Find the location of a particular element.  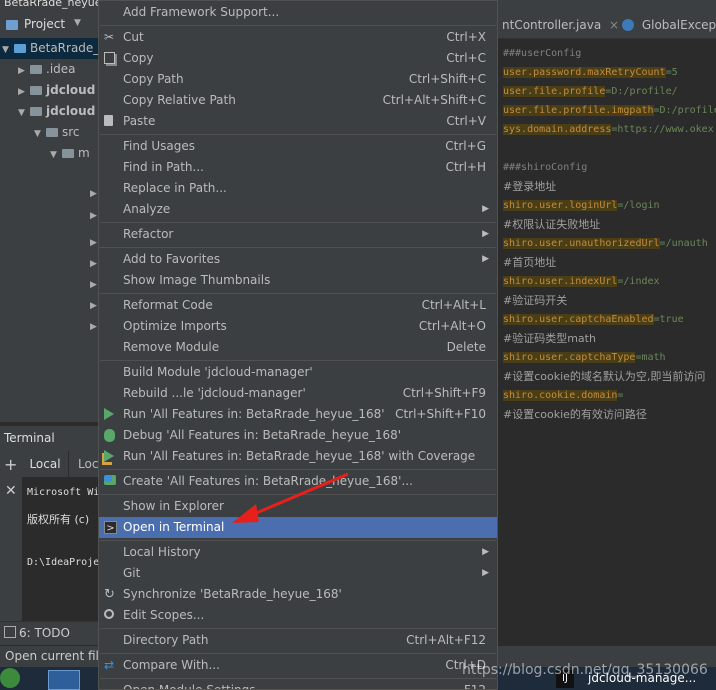

tree-node: ▼ m is located at coordinates (49, 153).